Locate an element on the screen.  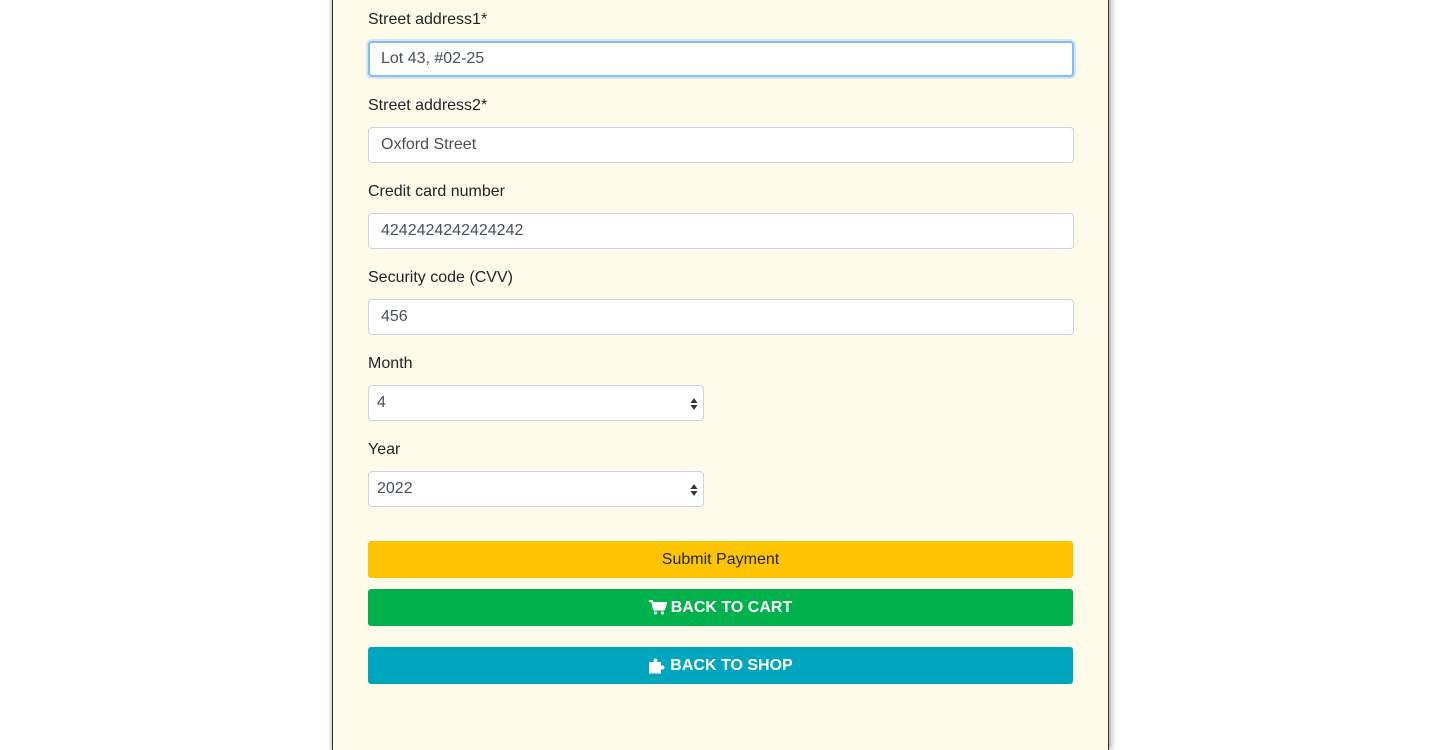
submit-payment-label: Submit Payment is located at coordinates (720, 559).